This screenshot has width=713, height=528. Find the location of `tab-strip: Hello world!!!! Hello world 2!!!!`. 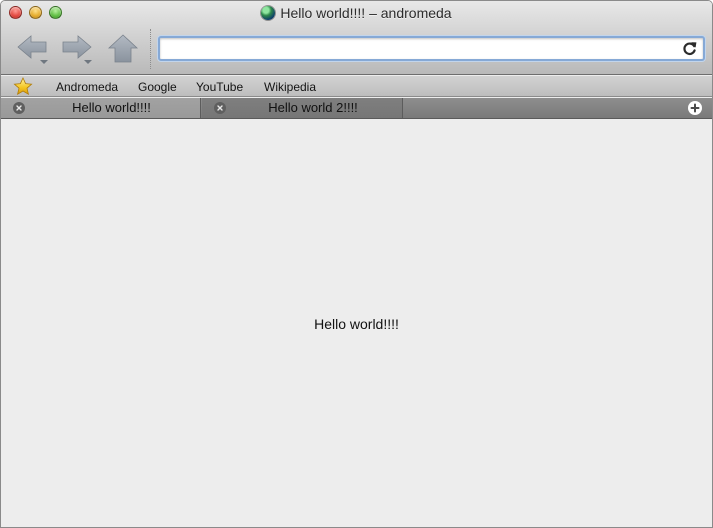

tab-strip: Hello world!!!! Hello world 2!!!! is located at coordinates (356, 108).